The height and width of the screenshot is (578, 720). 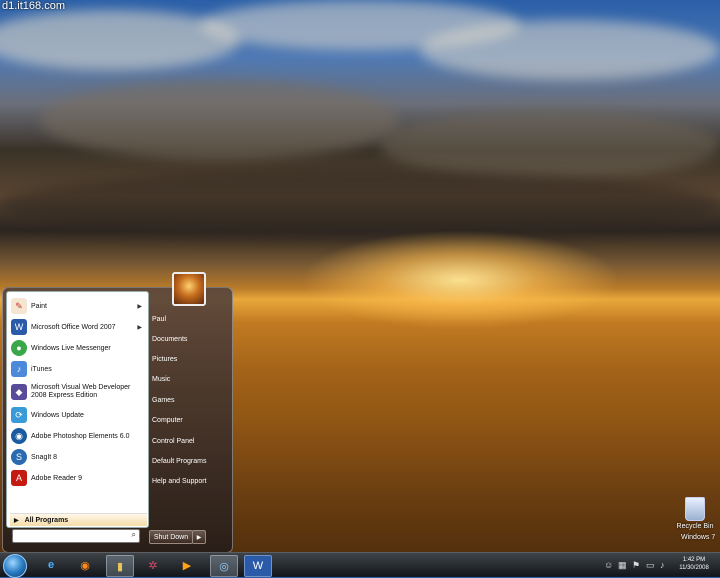 What do you see at coordinates (39, 306) in the screenshot?
I see `program-label: Paint` at bounding box center [39, 306].